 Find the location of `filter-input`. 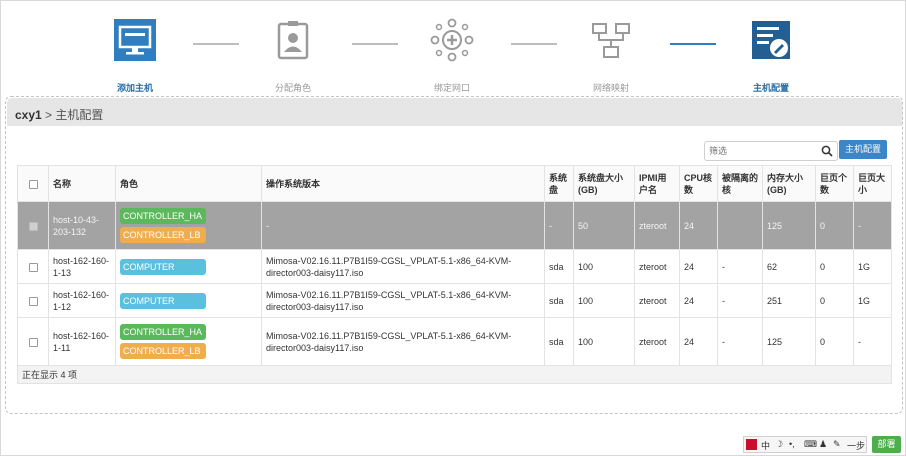

filter-input is located at coordinates (760, 151).